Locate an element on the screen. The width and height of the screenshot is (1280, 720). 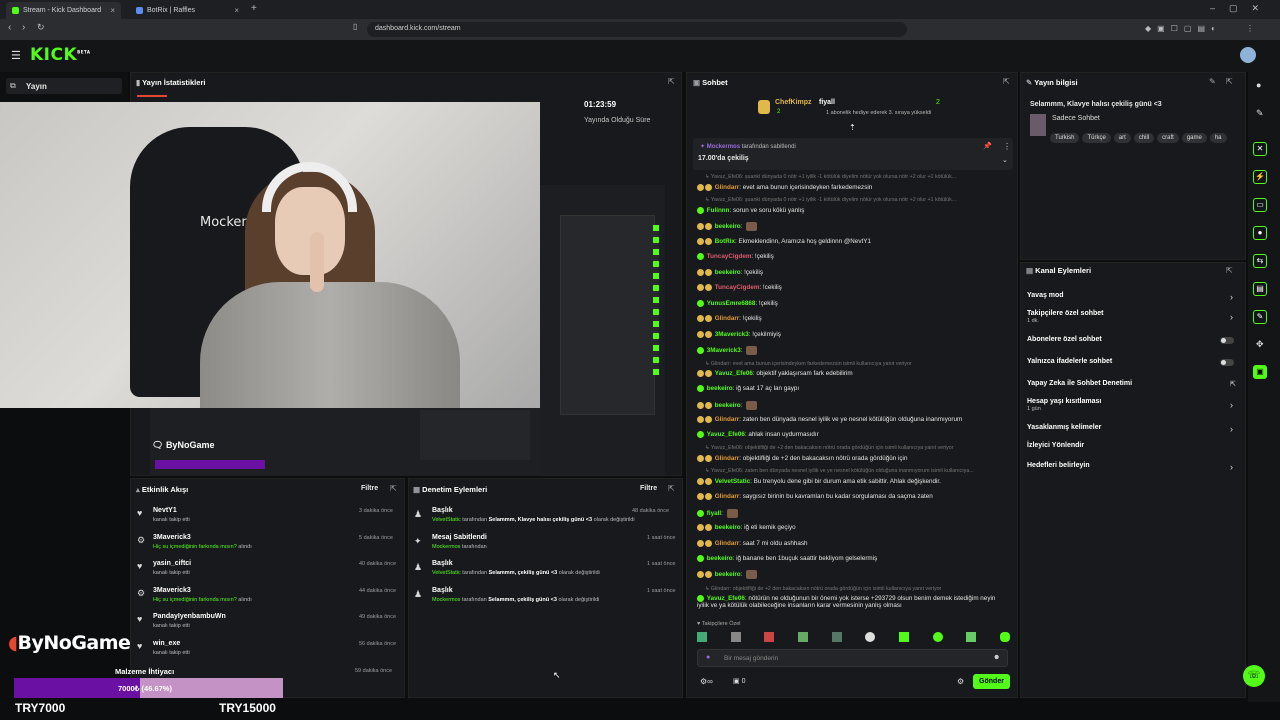
tag: craft is located at coordinates (1168, 138).